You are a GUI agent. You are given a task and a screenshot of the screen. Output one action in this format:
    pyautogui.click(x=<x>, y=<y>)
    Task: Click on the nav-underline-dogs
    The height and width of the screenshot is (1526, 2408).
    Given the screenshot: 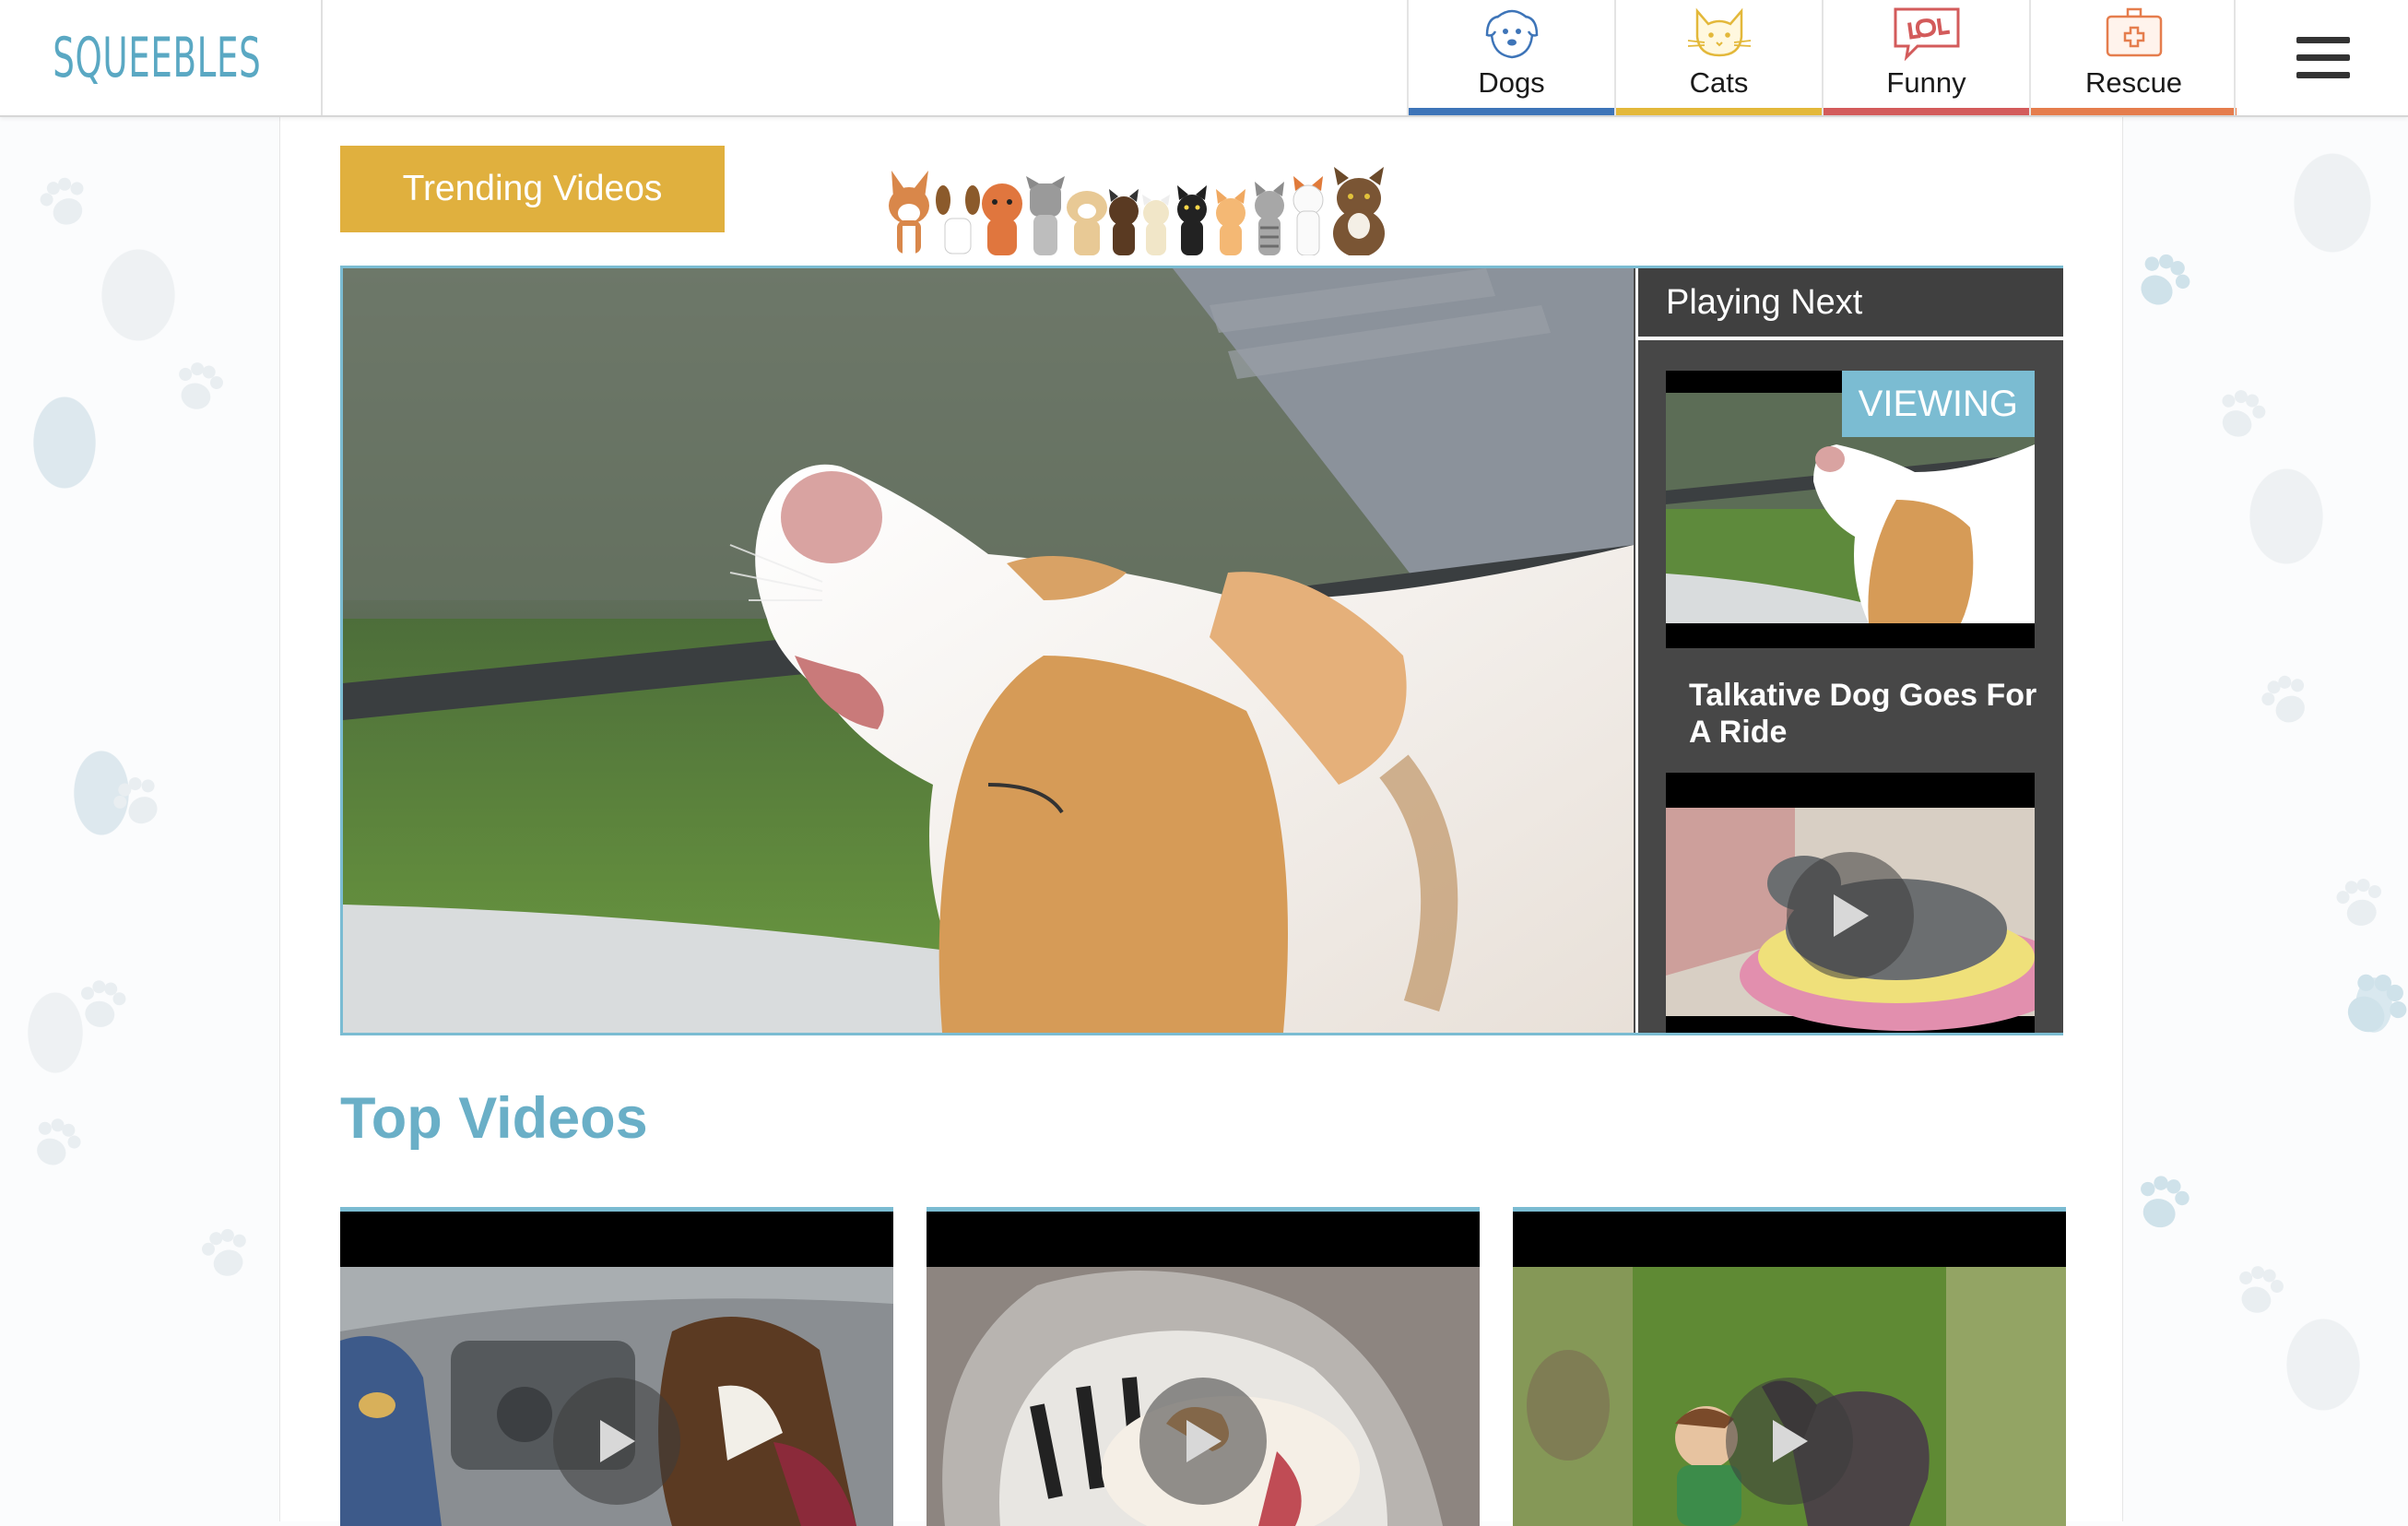 What is the action you would take?
    pyautogui.click(x=1512, y=112)
    